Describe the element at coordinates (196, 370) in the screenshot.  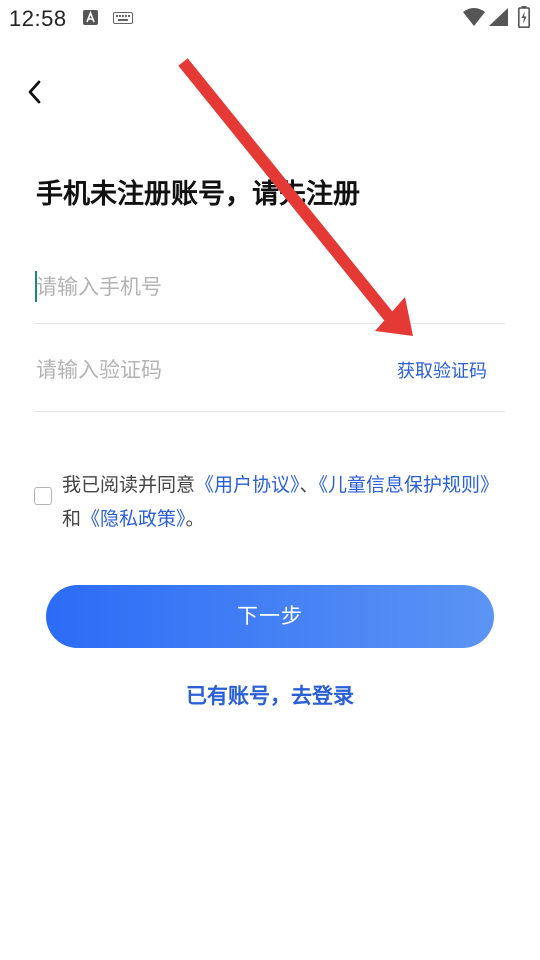
I see `verification-code-input` at that location.